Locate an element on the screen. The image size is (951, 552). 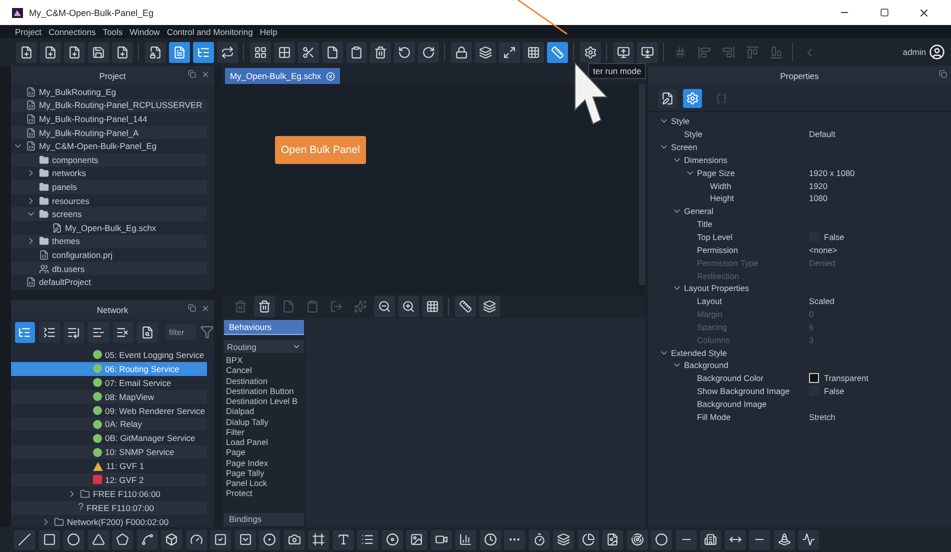
tree-item: db.users is located at coordinates (68, 269).